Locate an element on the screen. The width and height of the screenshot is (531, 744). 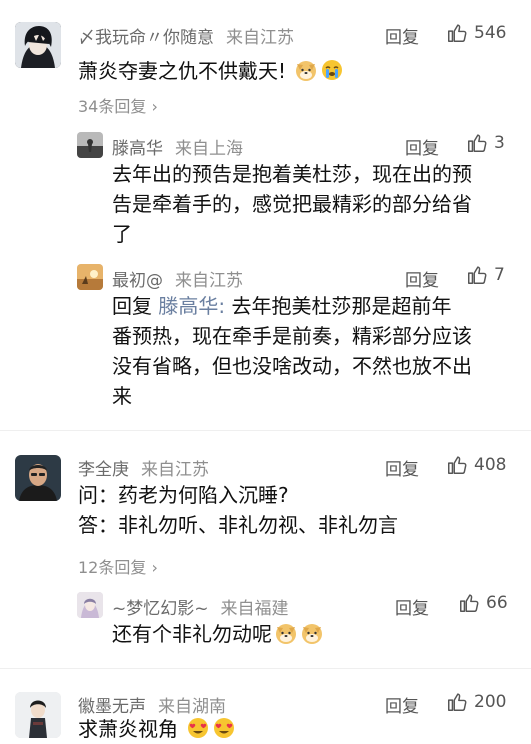
avatar-sunset-image is located at coordinates (90, 277).